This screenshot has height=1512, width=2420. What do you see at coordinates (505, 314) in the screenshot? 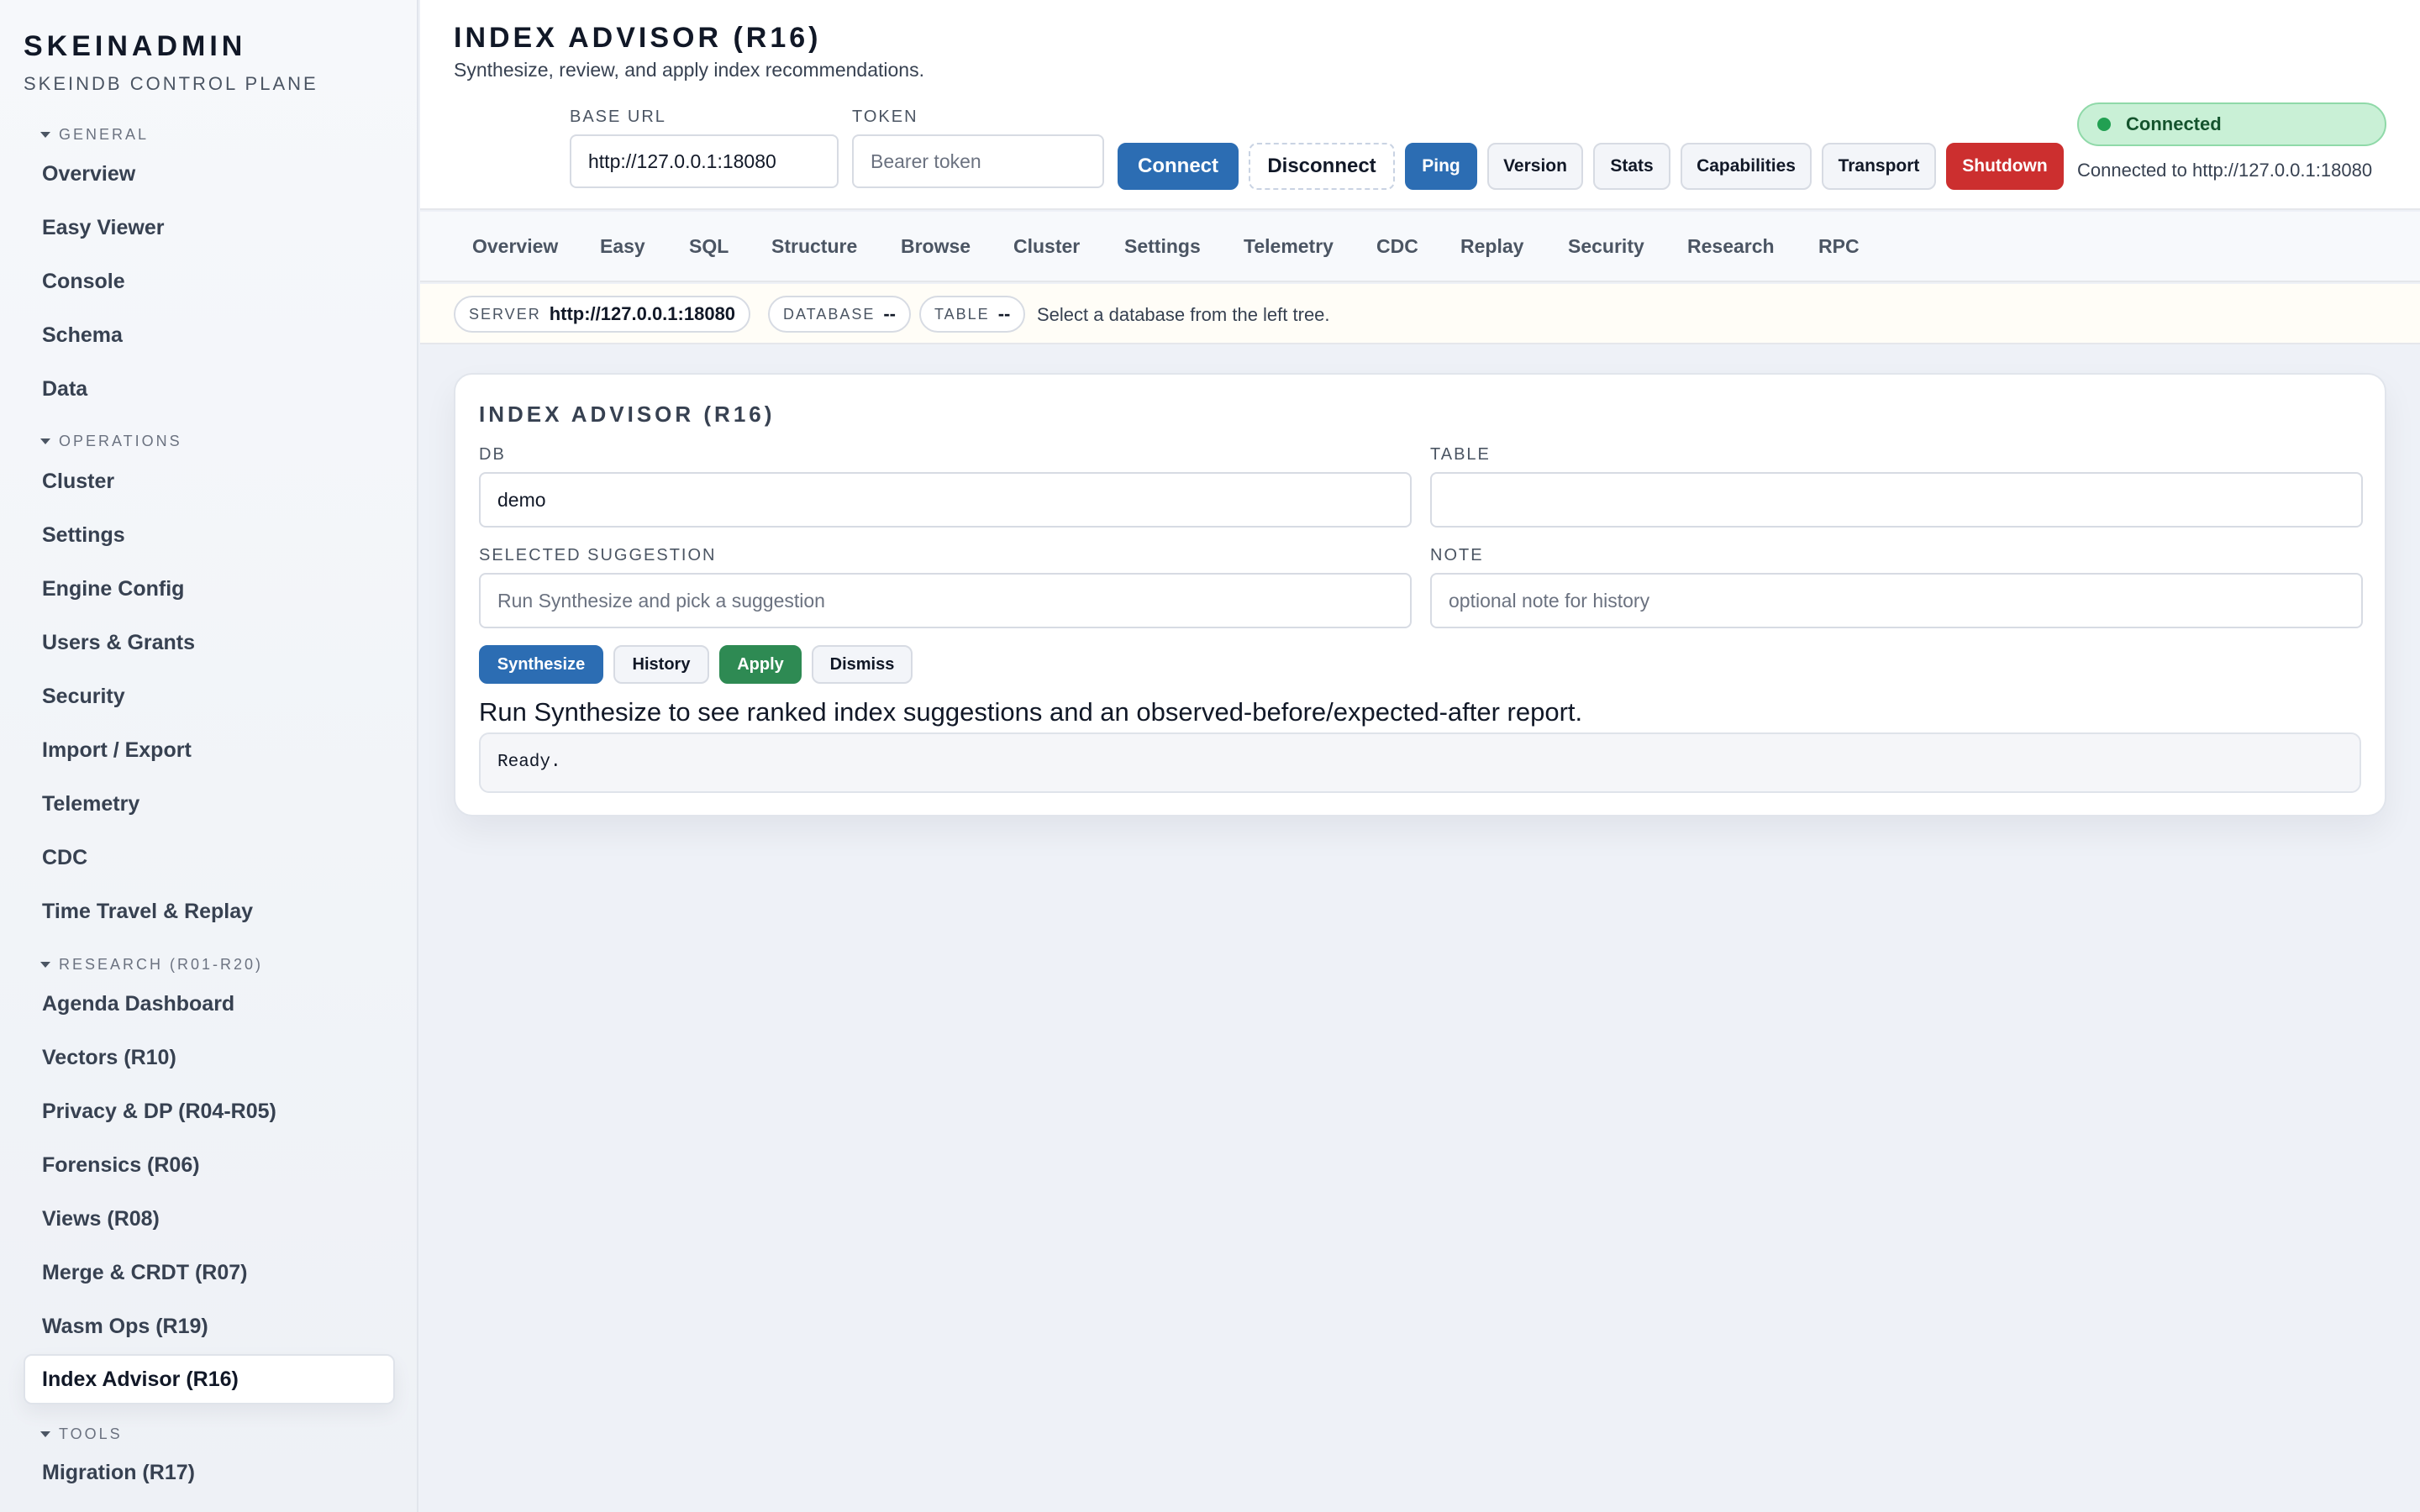
I see `server-chip-key: SERVER` at bounding box center [505, 314].